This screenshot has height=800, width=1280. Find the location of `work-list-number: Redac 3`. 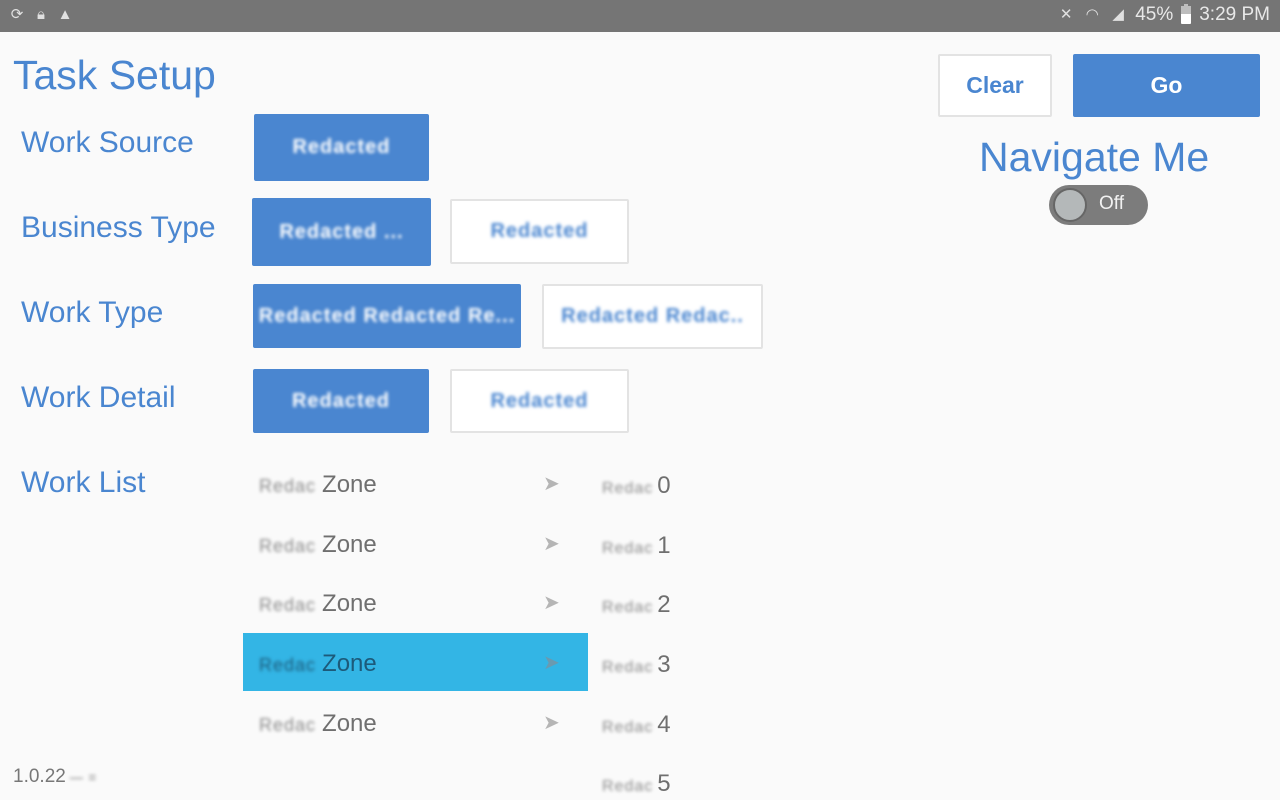

work-list-number: Redac 3 is located at coordinates (636, 665).